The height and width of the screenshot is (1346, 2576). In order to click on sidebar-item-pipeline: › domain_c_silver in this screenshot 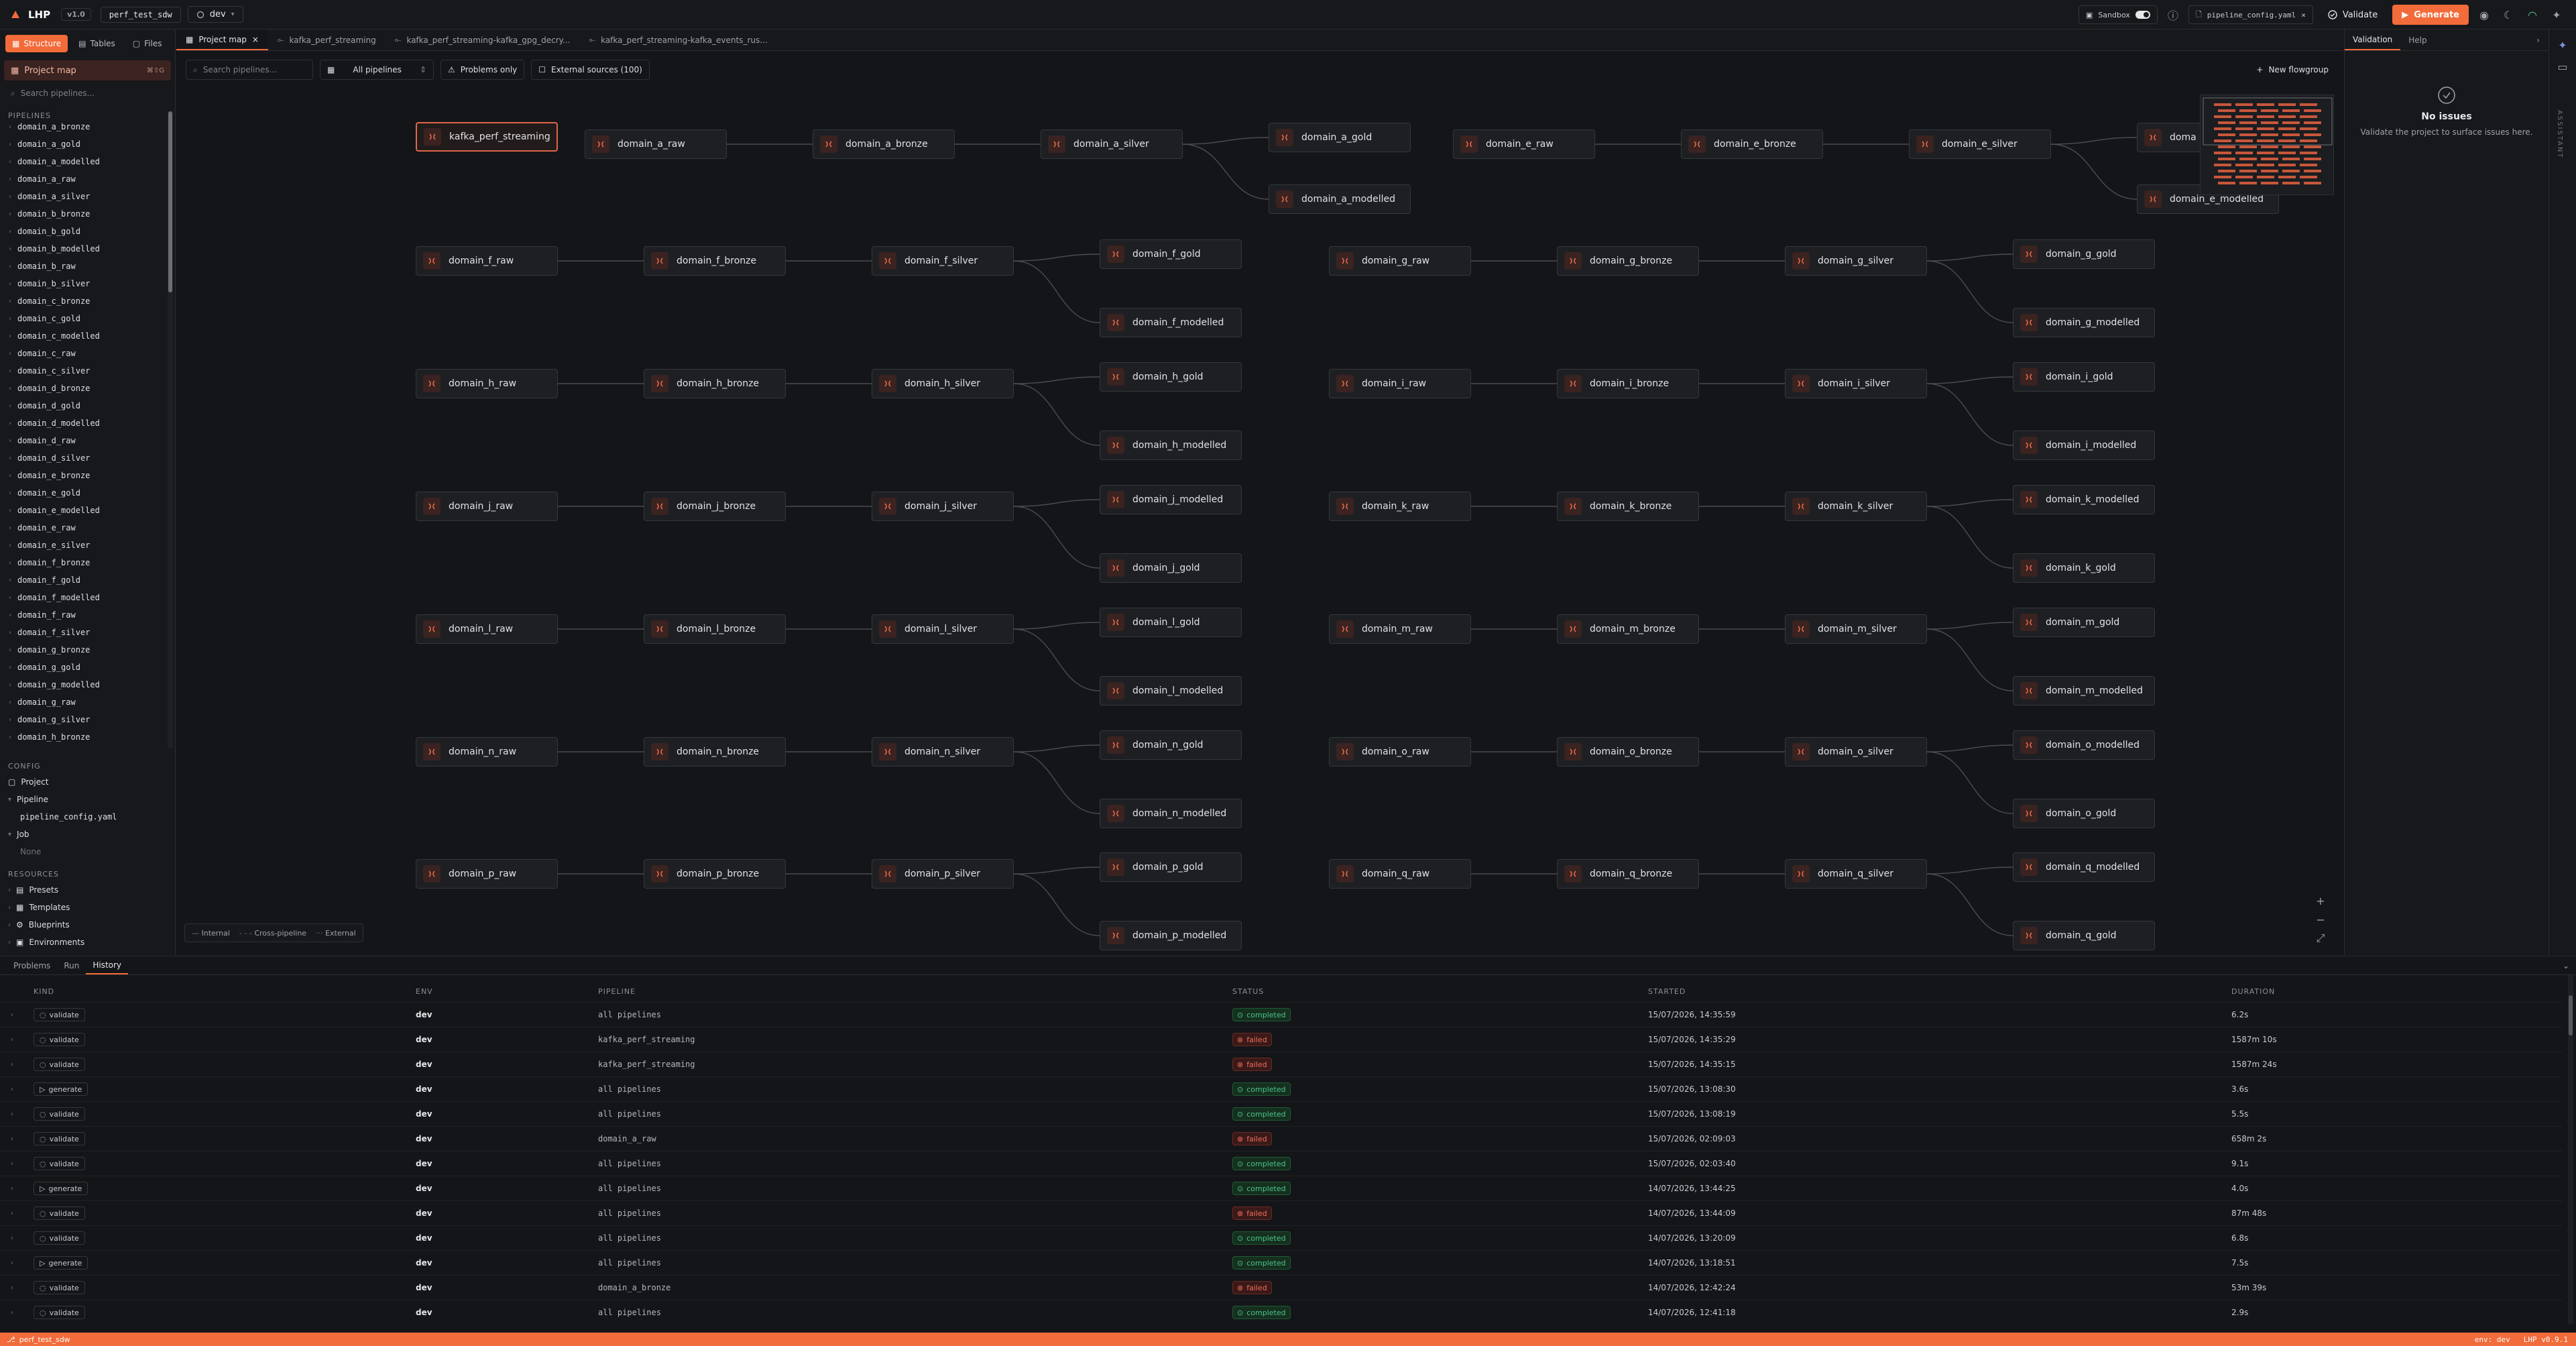, I will do `click(84, 371)`.